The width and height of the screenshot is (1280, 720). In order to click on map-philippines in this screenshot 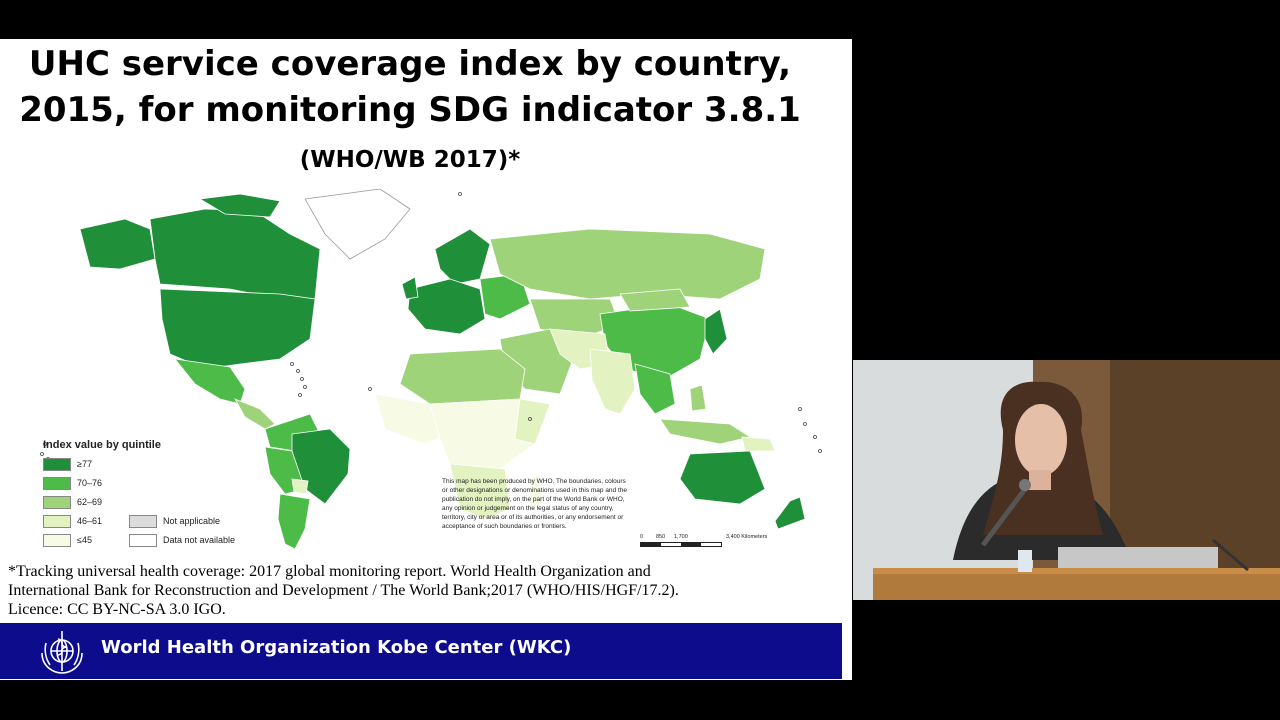, I will do `click(698, 398)`.